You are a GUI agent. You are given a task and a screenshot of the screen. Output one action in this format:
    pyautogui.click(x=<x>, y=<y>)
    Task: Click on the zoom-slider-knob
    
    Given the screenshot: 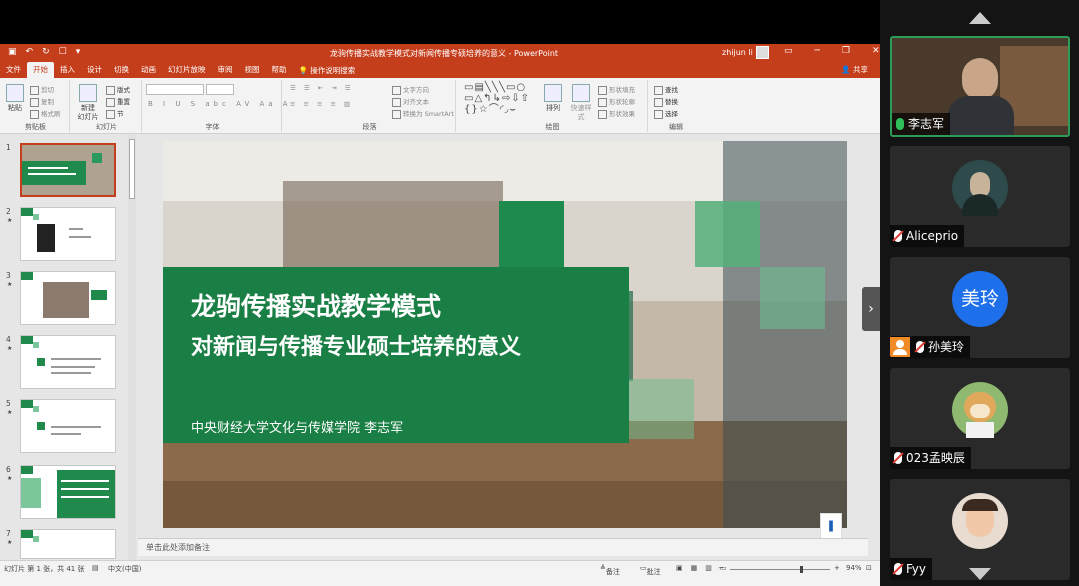 What is the action you would take?
    pyautogui.click(x=801, y=569)
    